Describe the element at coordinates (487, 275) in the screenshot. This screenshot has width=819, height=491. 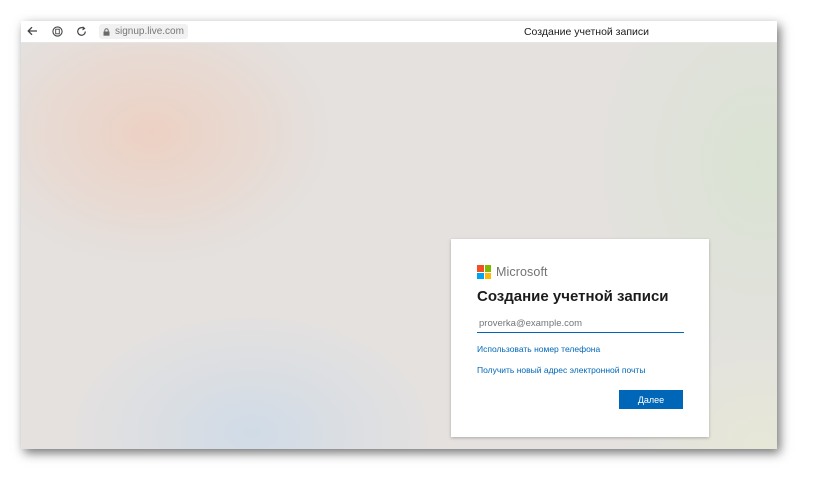
I see `logo-square-yellow` at that location.